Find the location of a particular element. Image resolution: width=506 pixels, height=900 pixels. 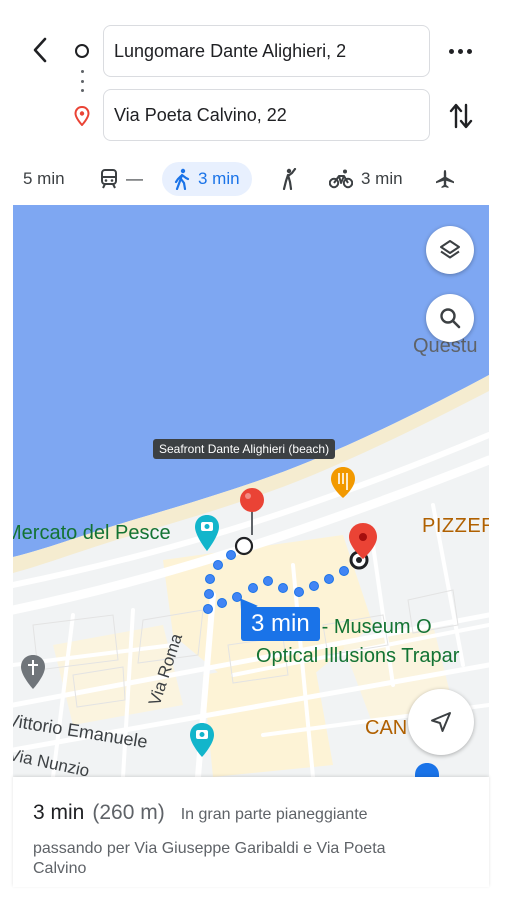

mode-drive: 5 min is located at coordinates (44, 179).